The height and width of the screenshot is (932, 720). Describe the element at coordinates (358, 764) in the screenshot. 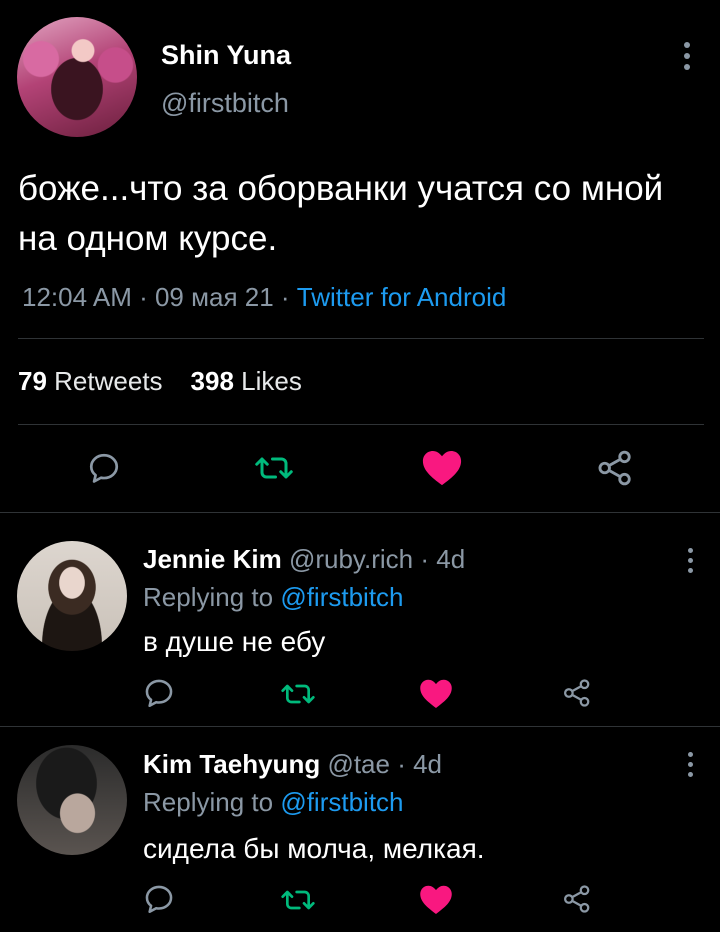

I see `reply-author-handle: @tae` at that location.